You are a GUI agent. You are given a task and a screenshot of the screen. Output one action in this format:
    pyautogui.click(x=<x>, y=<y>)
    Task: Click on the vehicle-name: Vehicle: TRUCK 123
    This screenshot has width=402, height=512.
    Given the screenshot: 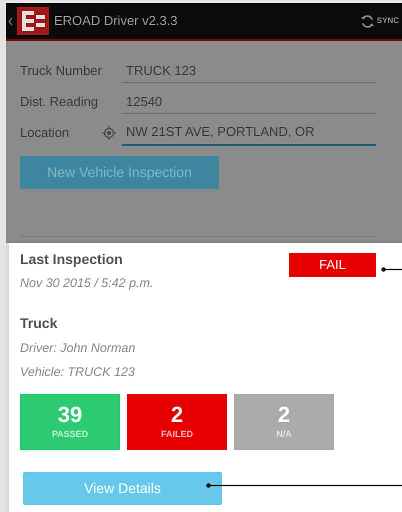 What is the action you would take?
    pyautogui.click(x=78, y=372)
    